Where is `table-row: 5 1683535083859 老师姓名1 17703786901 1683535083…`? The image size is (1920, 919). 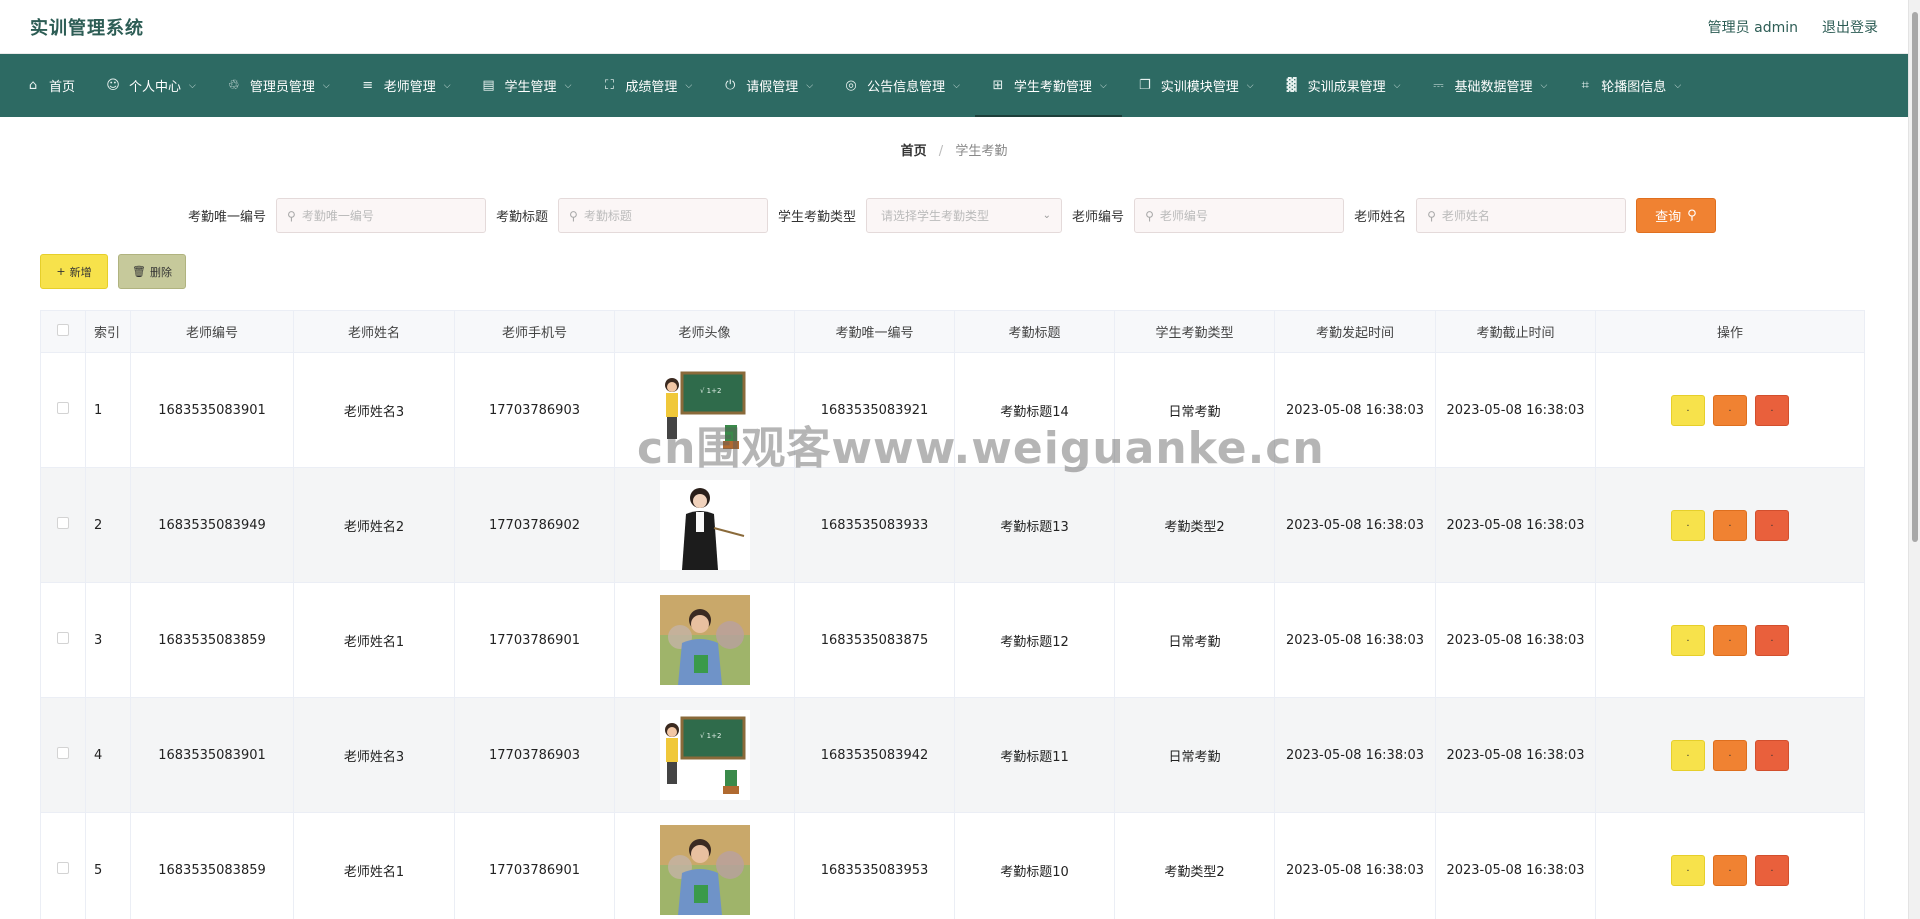
table-row: 5 1683535083859 老师姓名1 17703786901 1683535083… is located at coordinates (952, 865).